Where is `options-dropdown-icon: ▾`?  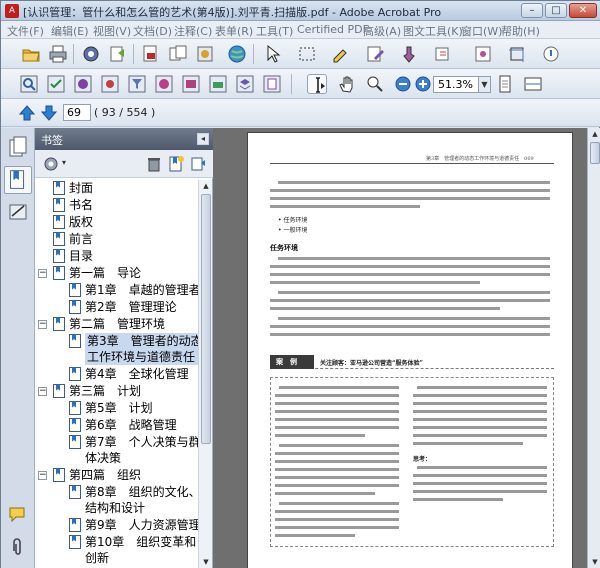 options-dropdown-icon: ▾ is located at coordinates (64, 162).